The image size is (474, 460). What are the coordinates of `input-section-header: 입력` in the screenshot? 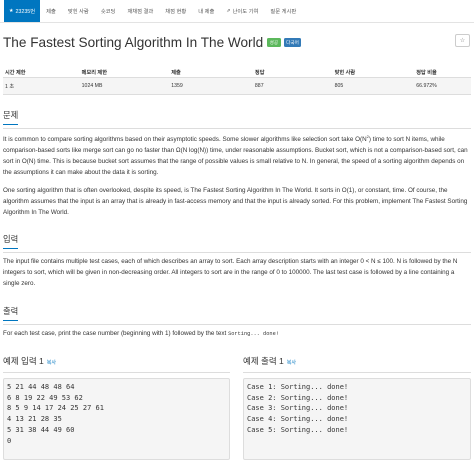 It's located at (237, 243).